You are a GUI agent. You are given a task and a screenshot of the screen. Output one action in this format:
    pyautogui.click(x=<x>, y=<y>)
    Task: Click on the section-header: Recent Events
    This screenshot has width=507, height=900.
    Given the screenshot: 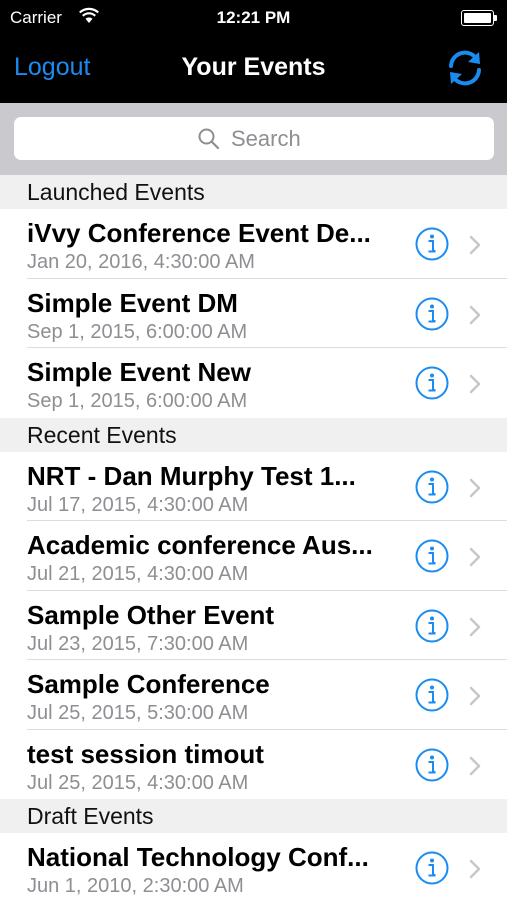 What is the action you would take?
    pyautogui.click(x=253, y=434)
    